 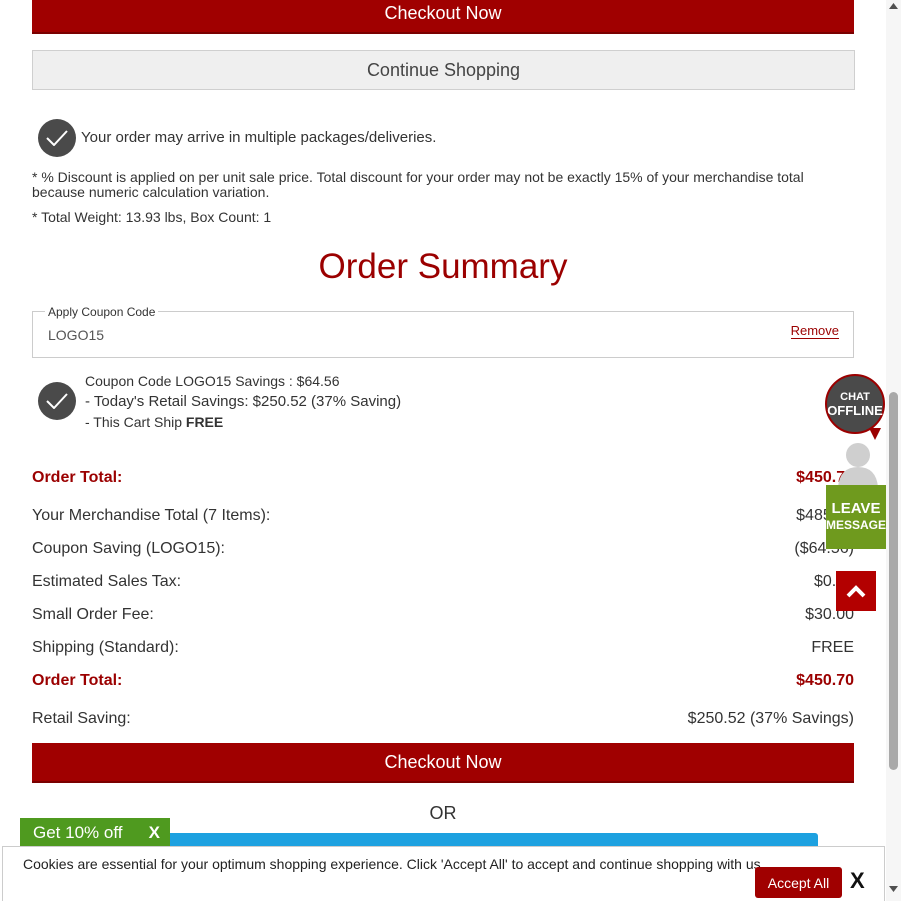 What do you see at coordinates (152, 217) in the screenshot?
I see `weight-note: * Total Weight: 13.93 lbs, Box Count: 1` at bounding box center [152, 217].